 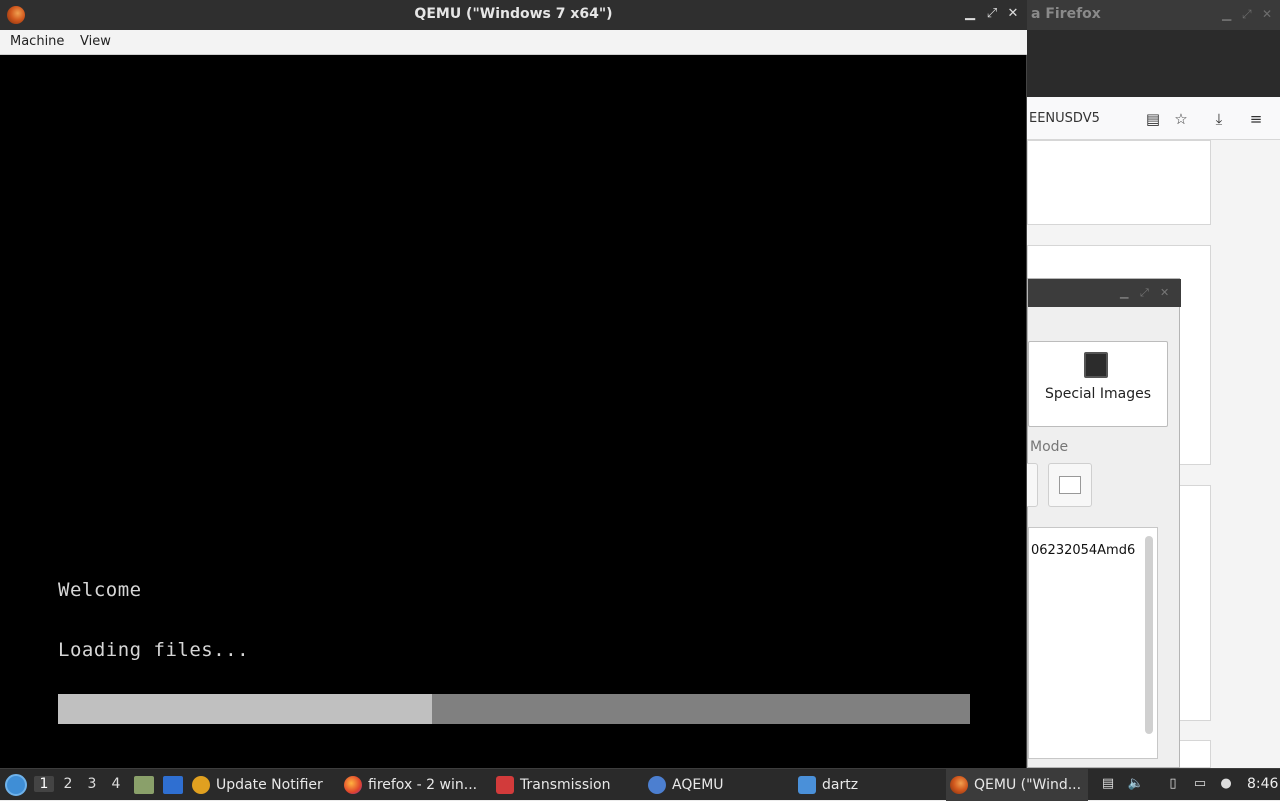 I want to click on network-icon: ▭, so click(x=1200, y=785).